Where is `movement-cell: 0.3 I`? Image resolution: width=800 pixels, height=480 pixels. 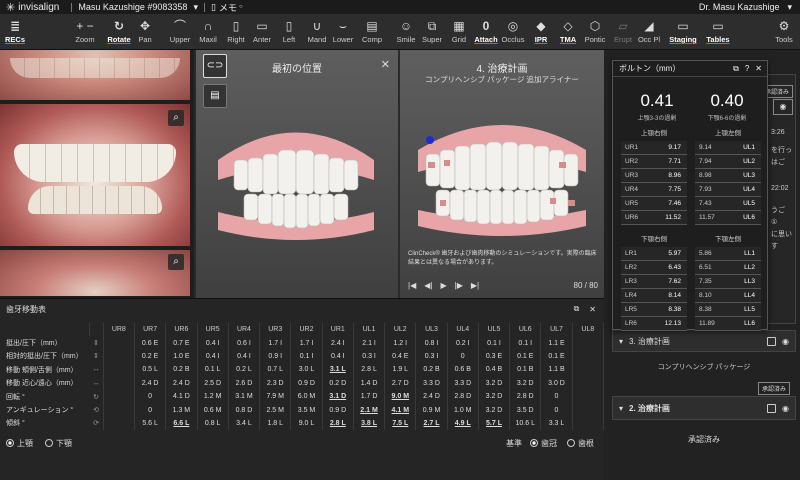
movement-cell: 0.3 I is located at coordinates (431, 356).